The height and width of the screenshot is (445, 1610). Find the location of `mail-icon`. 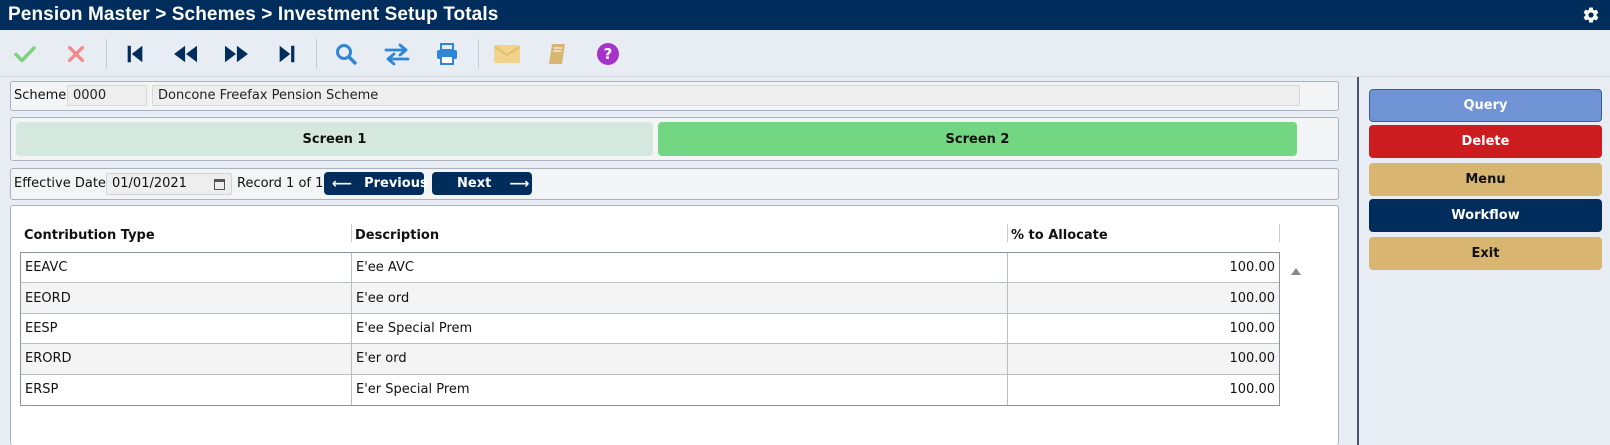

mail-icon is located at coordinates (507, 54).